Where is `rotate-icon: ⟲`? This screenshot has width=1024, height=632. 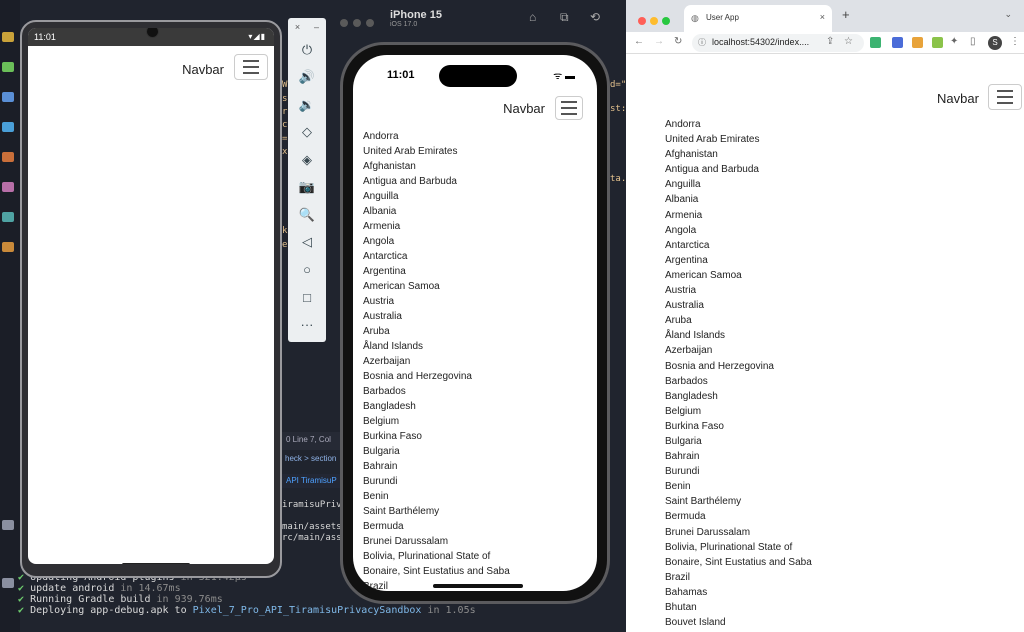 rotate-icon: ⟲ is located at coordinates (595, 17).